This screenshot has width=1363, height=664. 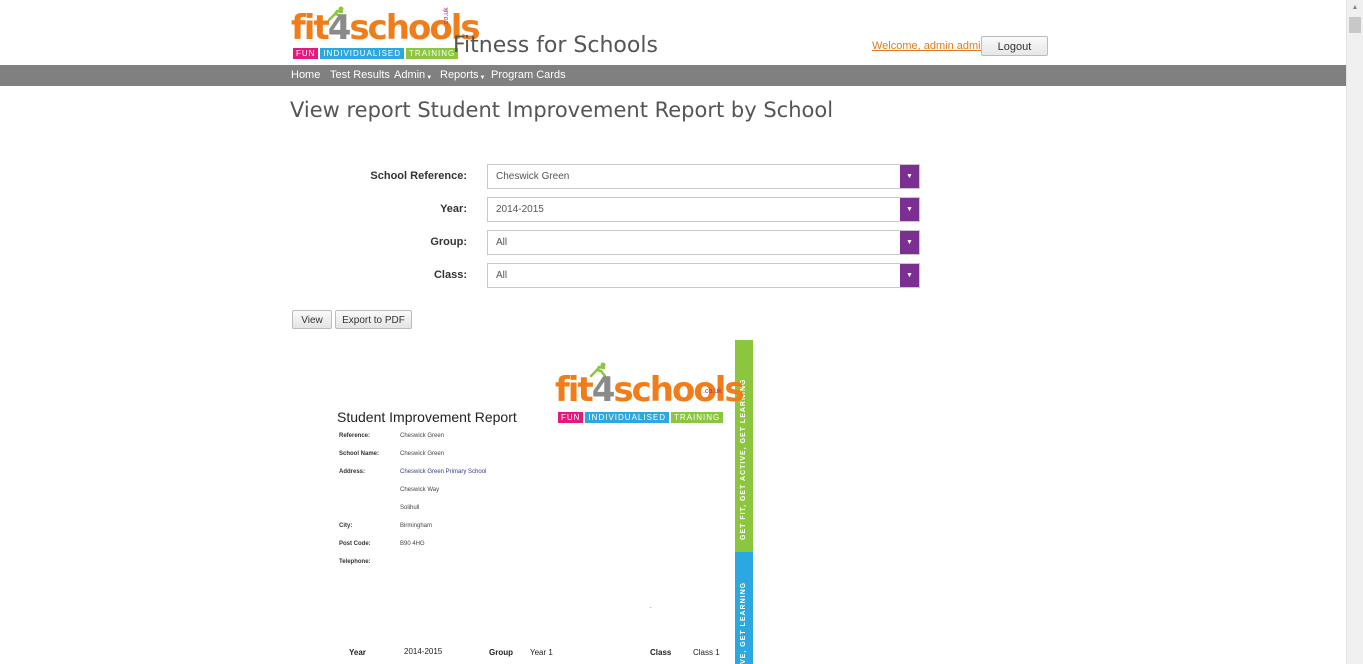 I want to click on school-reference-select: Cheswick Green ▼, so click(x=703, y=176).